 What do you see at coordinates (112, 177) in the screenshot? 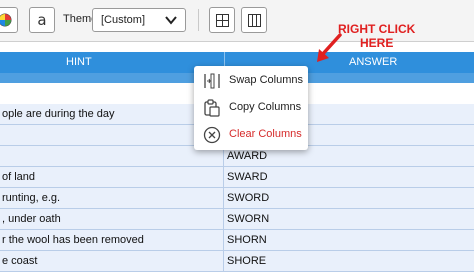
I see `hint-cell: of land` at bounding box center [112, 177].